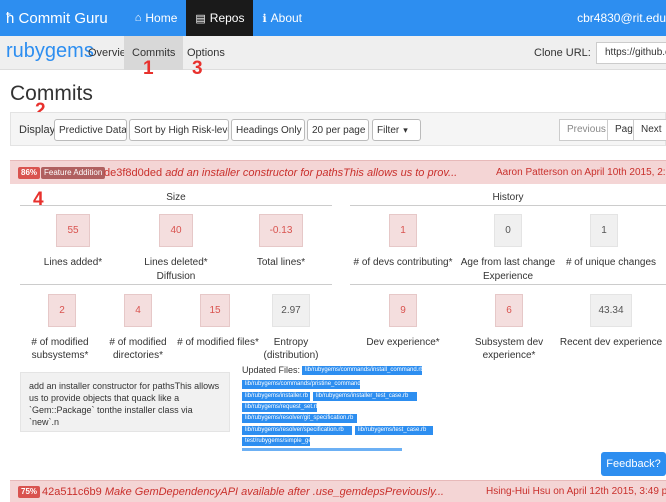 The height and width of the screenshot is (502, 666). I want to click on filter-label: Filter, so click(388, 130).